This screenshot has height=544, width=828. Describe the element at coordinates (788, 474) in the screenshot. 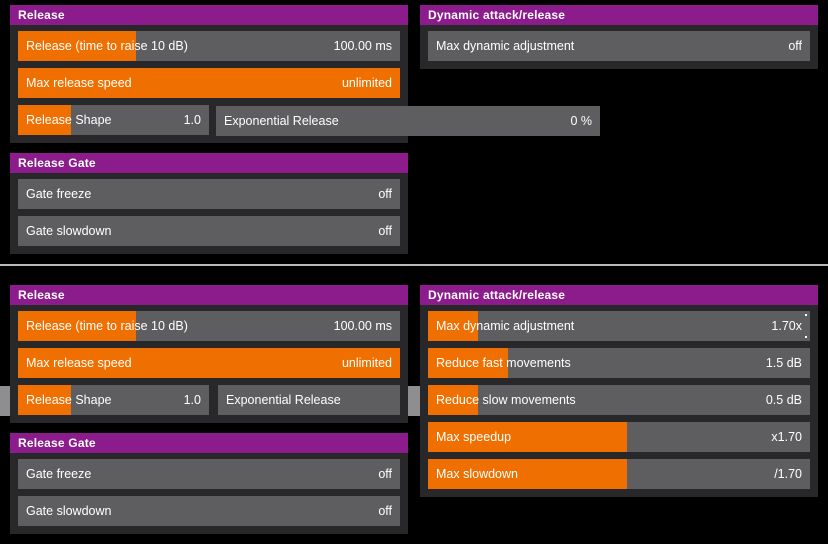

I see `param-value: /1.70` at that location.